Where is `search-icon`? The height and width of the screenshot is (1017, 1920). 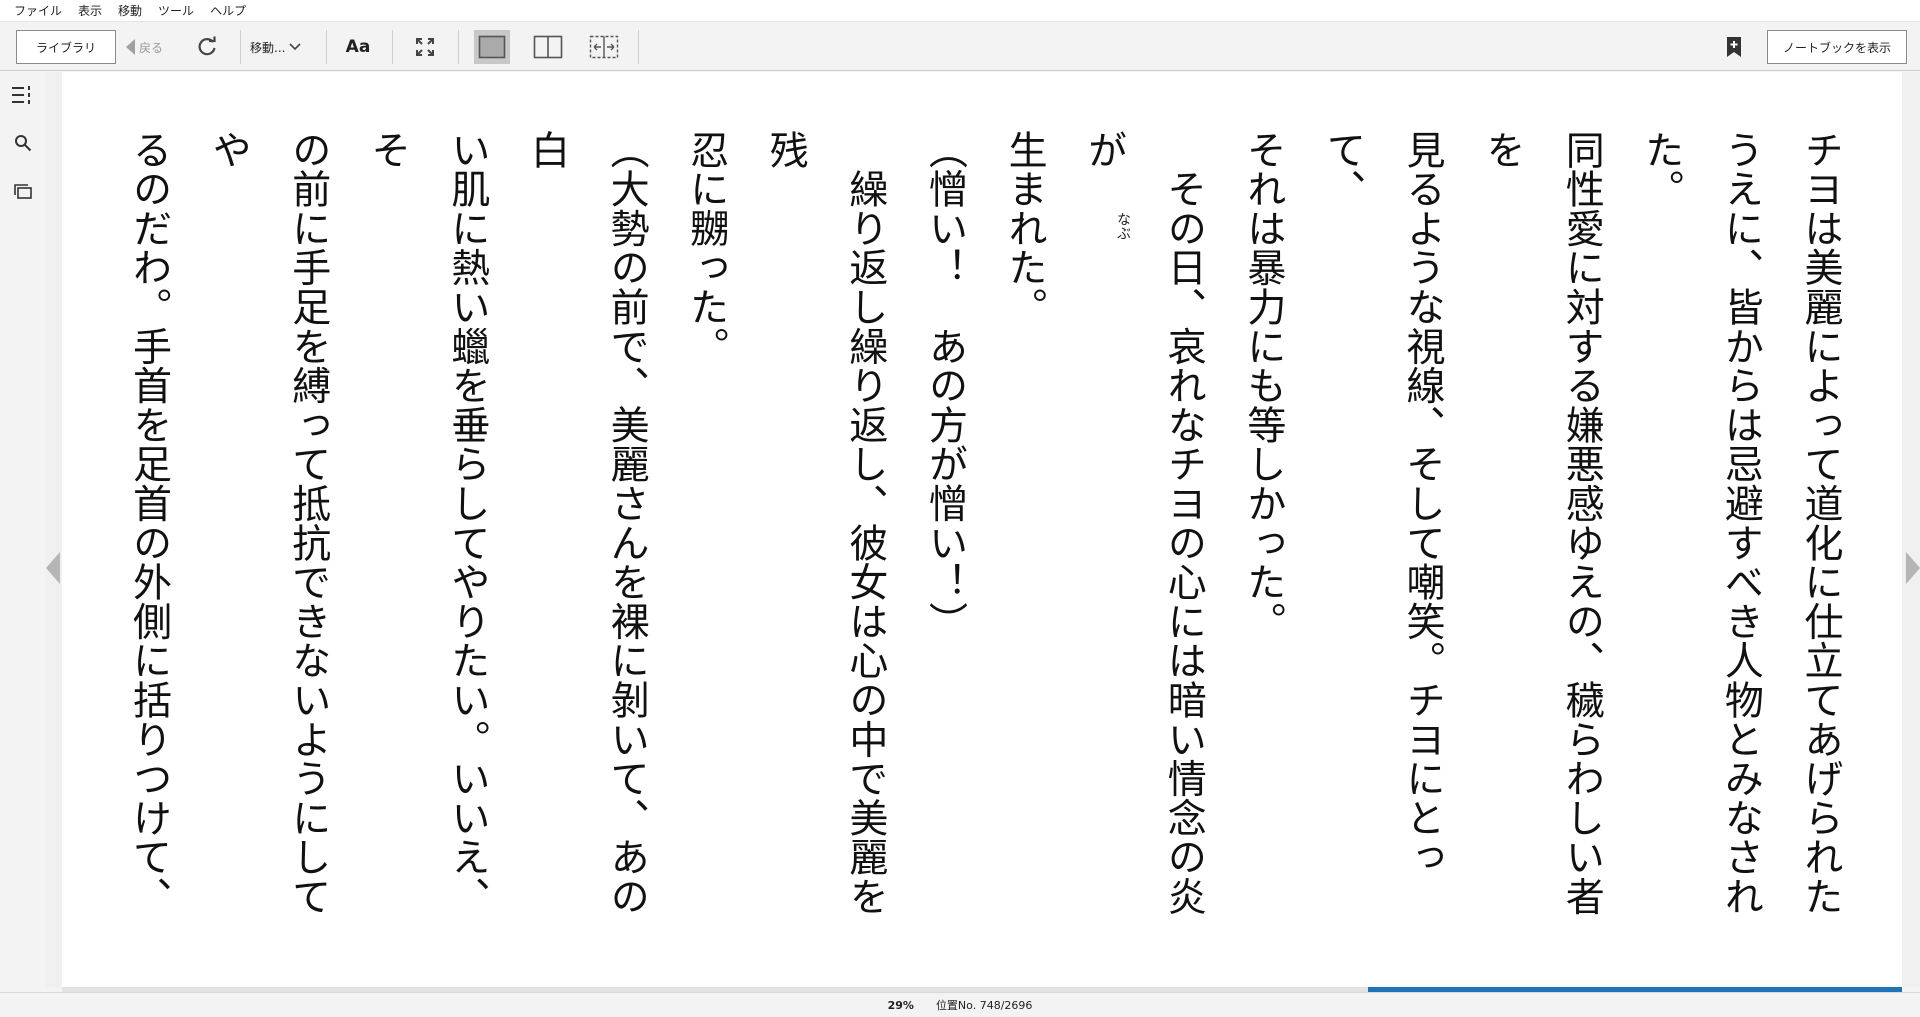
search-icon is located at coordinates (23, 143).